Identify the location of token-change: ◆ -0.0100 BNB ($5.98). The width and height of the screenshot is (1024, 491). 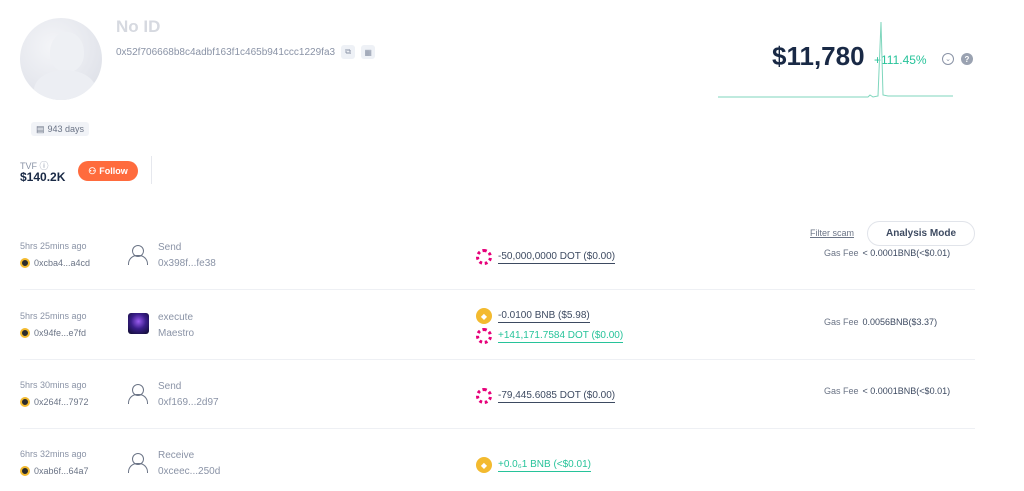
(533, 316).